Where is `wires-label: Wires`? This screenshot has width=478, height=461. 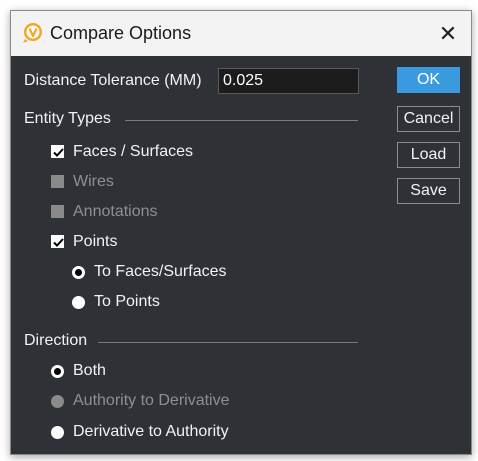
wires-label: Wires is located at coordinates (93, 181).